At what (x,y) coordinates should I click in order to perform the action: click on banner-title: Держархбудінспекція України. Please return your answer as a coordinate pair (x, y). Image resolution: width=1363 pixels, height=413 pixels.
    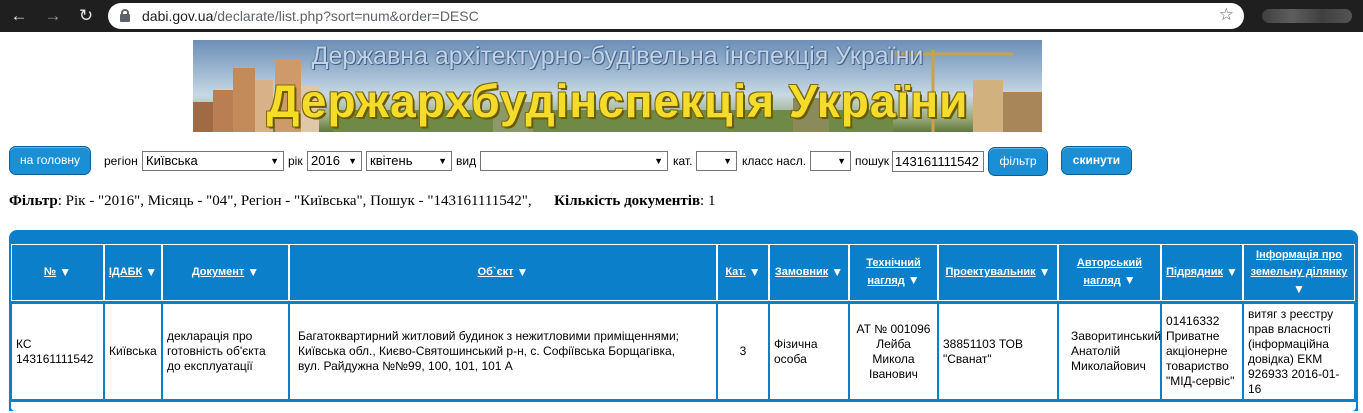
    Looking at the image, I should click on (617, 101).